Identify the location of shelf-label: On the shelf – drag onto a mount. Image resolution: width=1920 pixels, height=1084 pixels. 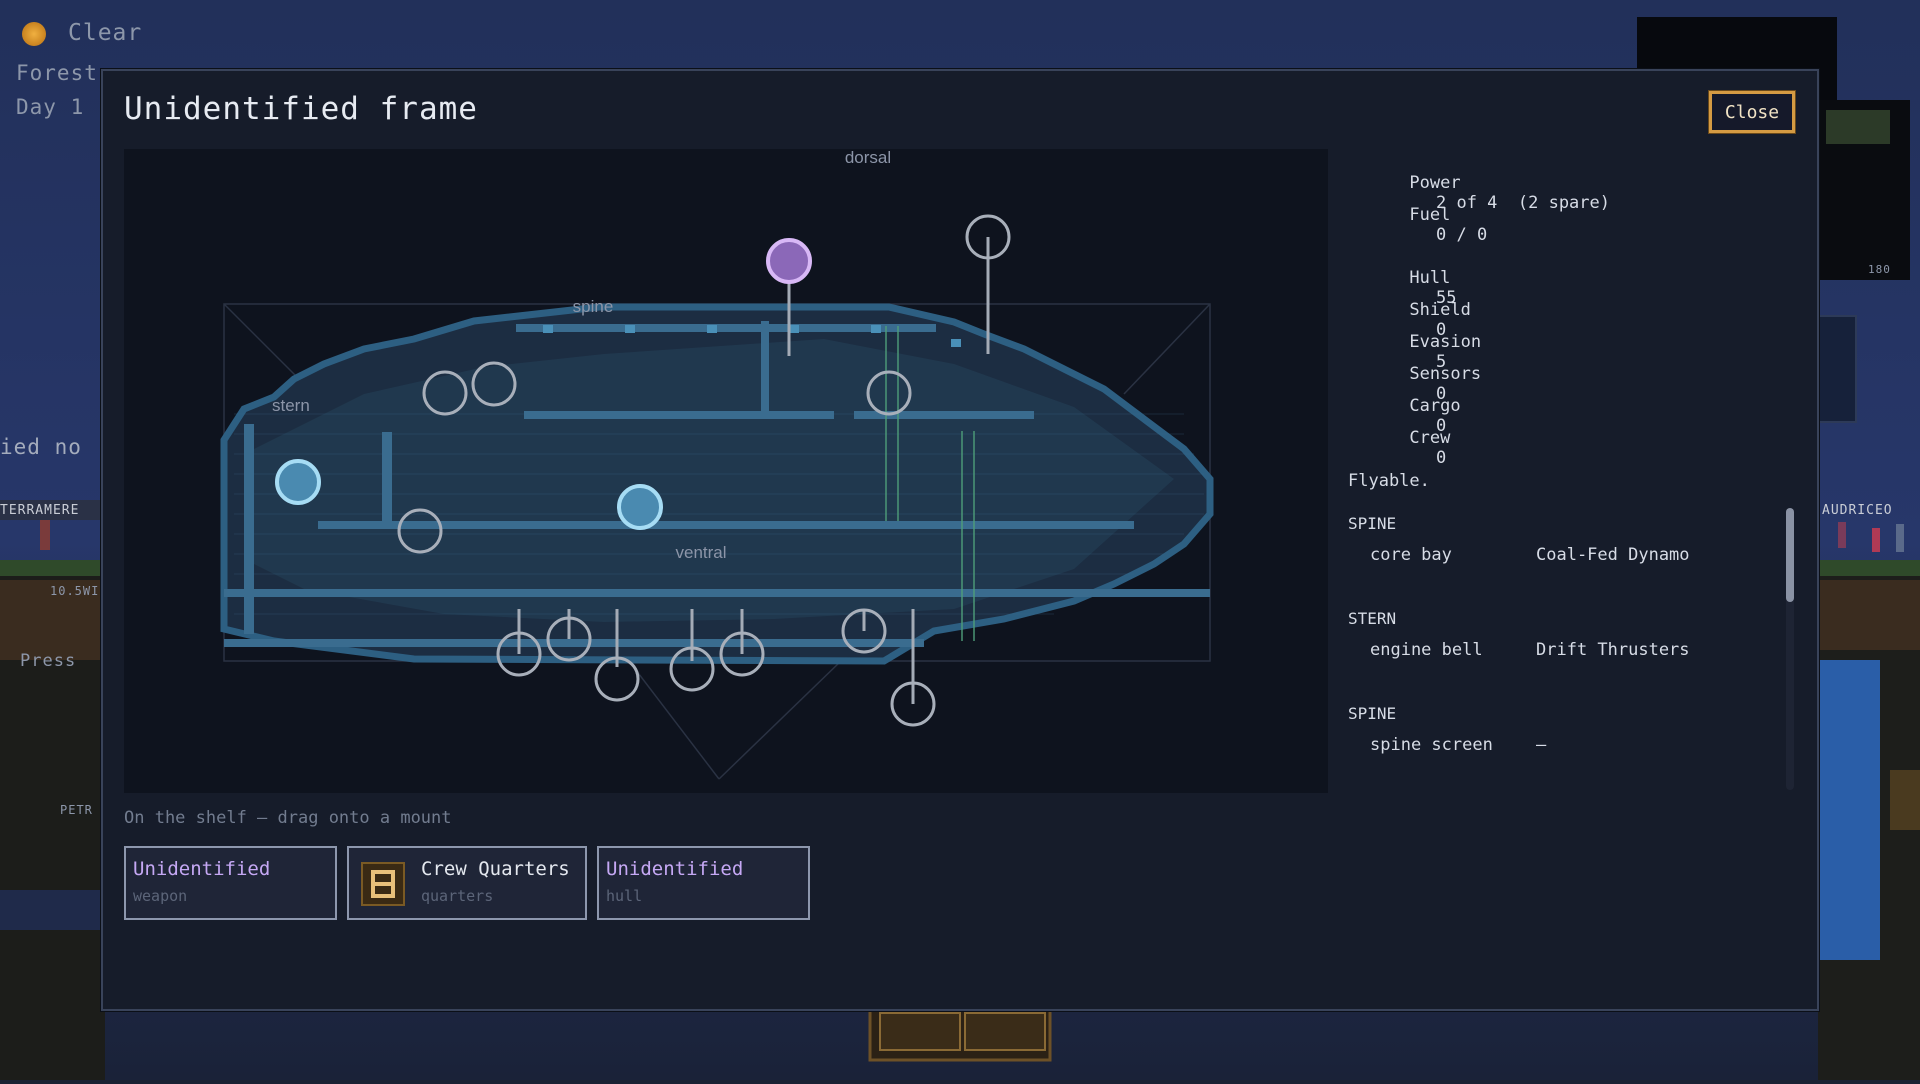
(288, 818).